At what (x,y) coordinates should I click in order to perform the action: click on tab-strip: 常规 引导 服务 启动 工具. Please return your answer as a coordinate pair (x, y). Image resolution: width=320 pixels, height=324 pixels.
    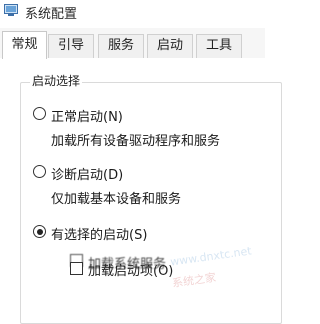
    Looking at the image, I should click on (132, 43).